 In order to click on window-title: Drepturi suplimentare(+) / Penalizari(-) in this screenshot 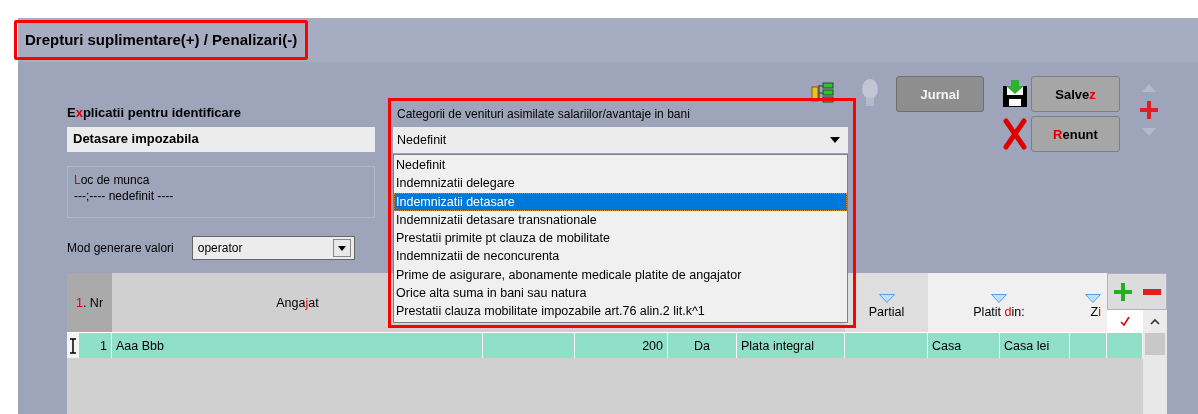, I will do `click(161, 39)`.